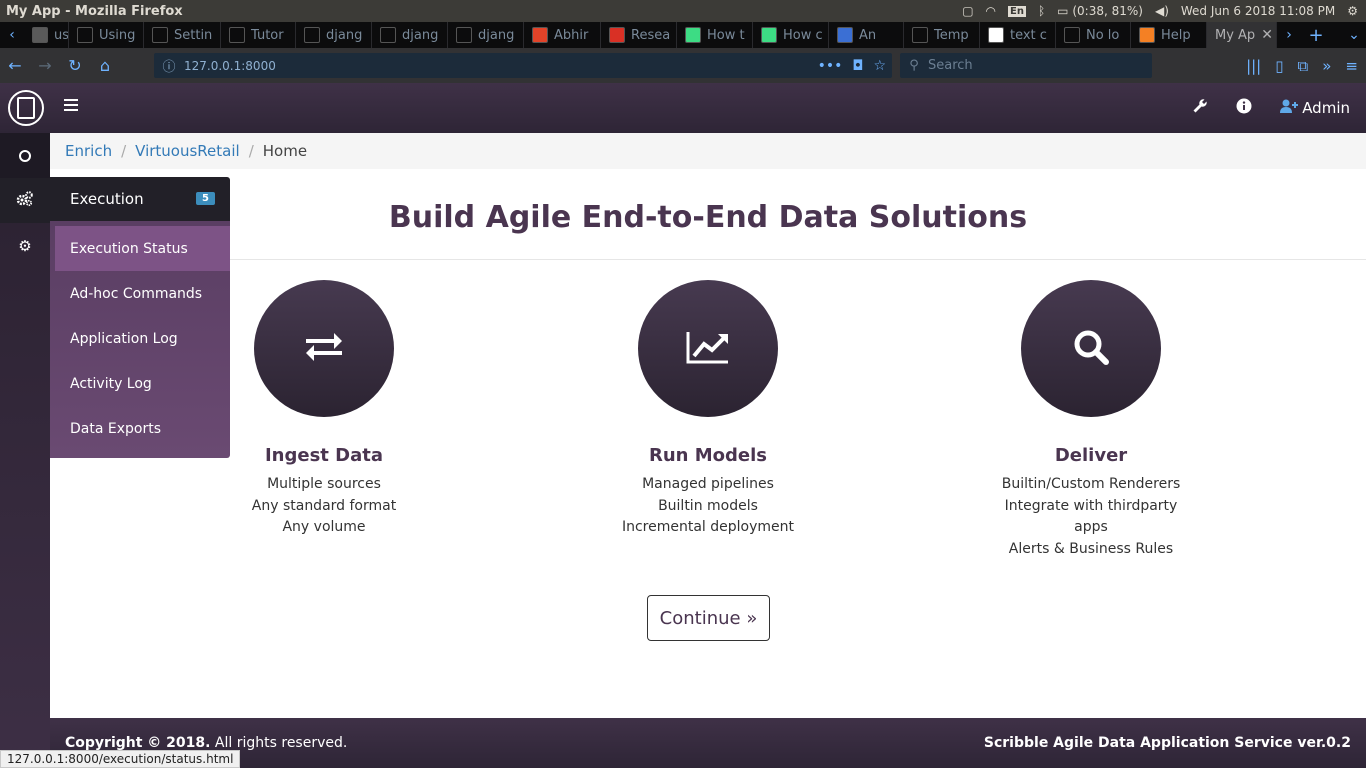 The width and height of the screenshot is (1366, 768). I want to click on page-actions-icon: •••, so click(830, 66).